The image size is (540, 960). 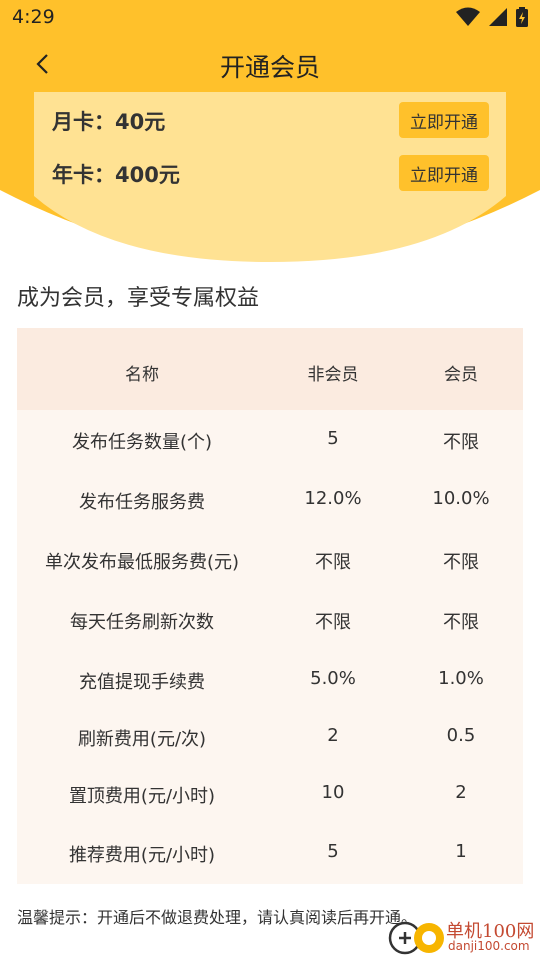 I want to click on watermark-subtitle: danji100.com, so click(x=489, y=946).